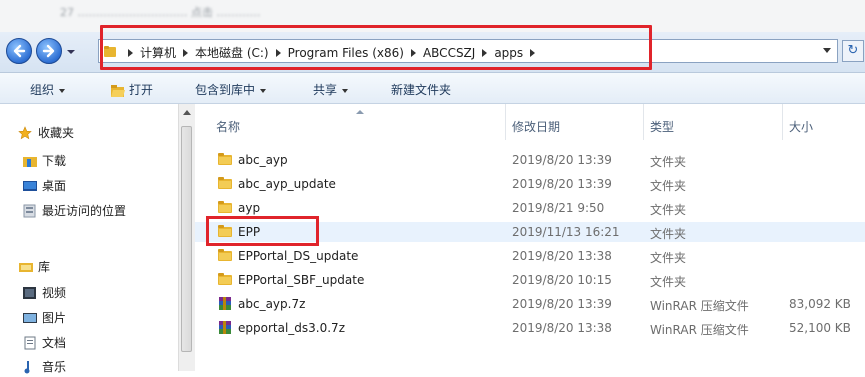 The width and height of the screenshot is (865, 377). I want to click on scrollbar-thumb, so click(186, 239).